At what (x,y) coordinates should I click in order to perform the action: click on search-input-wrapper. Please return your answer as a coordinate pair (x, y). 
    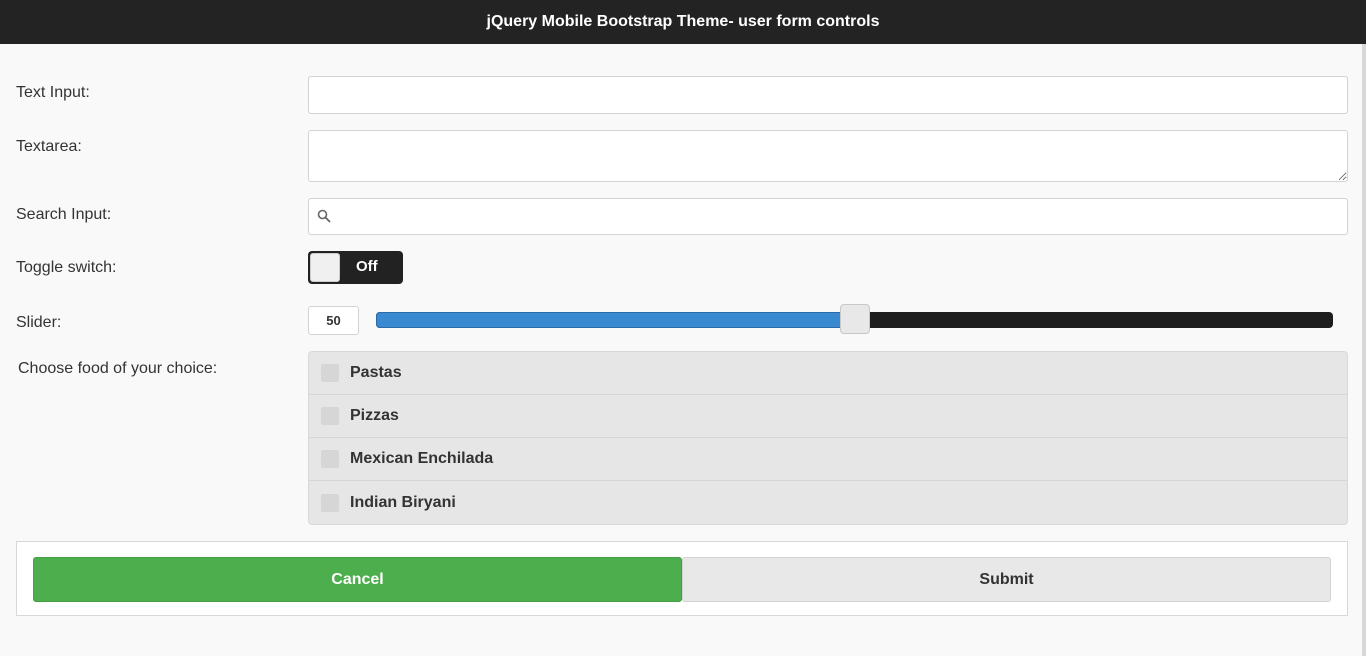
    Looking at the image, I should click on (828, 216).